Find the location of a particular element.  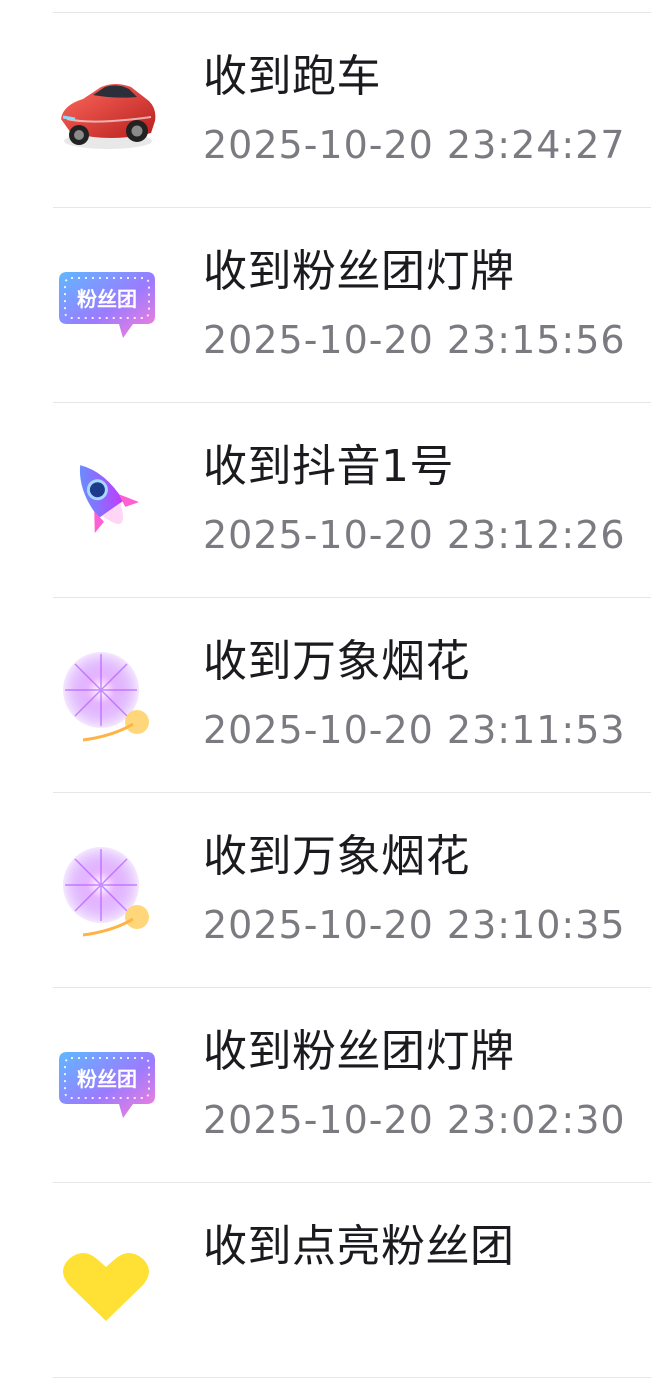

gift-record-row: 收到万象烟花 2025-10-20 23:10:35 is located at coordinates (325, 890).